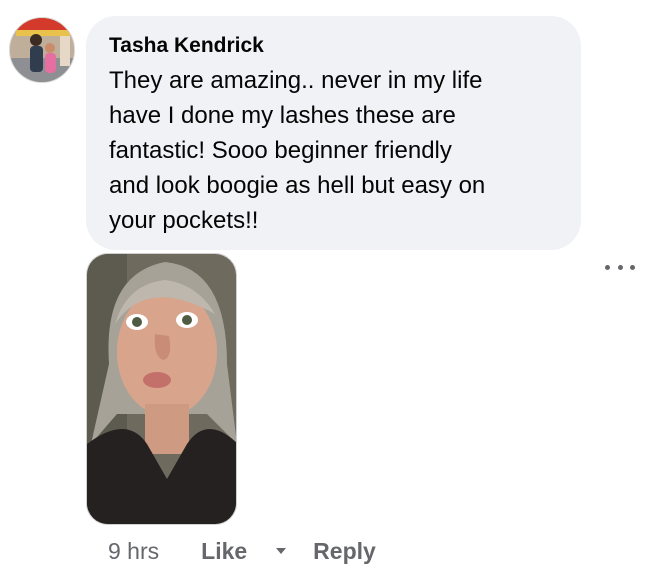 This screenshot has height=576, width=646. Describe the element at coordinates (133, 551) in the screenshot. I see `comment-timestamp: 9 hrs` at that location.